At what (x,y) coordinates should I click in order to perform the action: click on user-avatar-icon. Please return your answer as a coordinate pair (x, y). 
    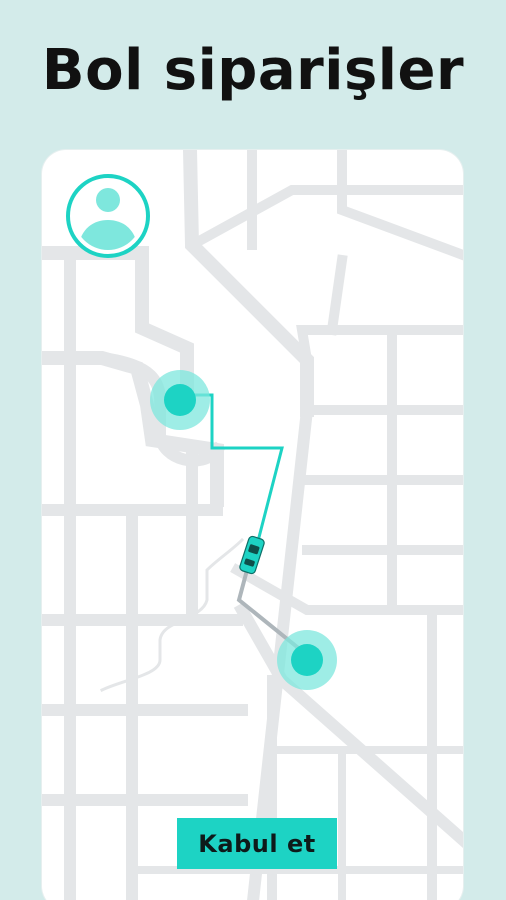
    Looking at the image, I should click on (108, 216).